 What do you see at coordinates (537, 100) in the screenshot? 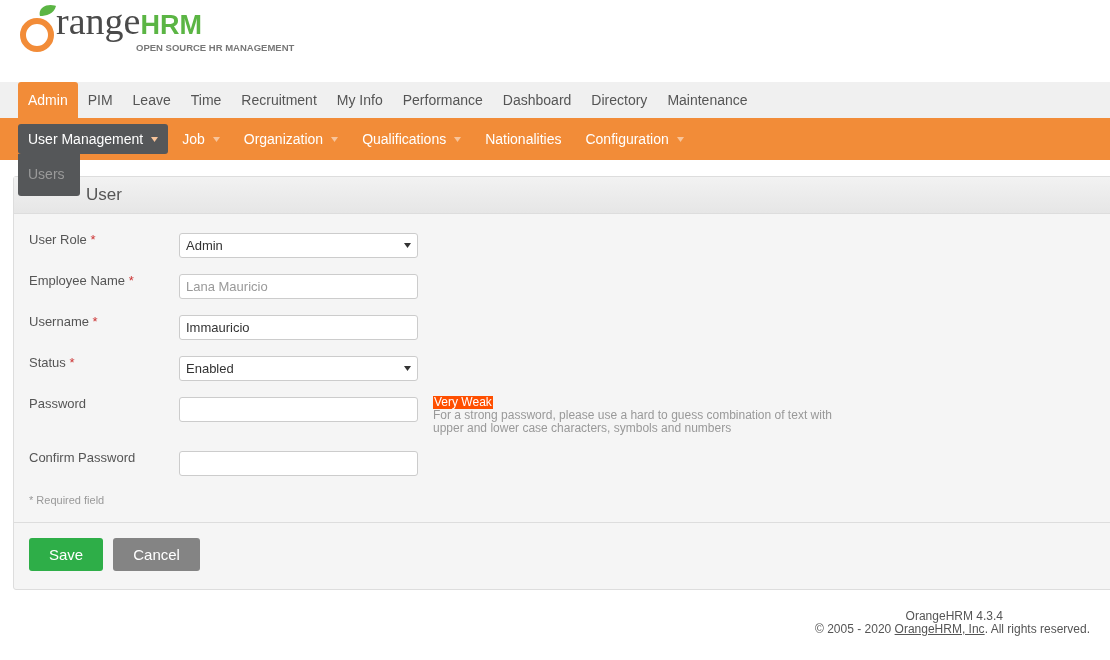
I see `main-menu-tab: Dashboard` at bounding box center [537, 100].